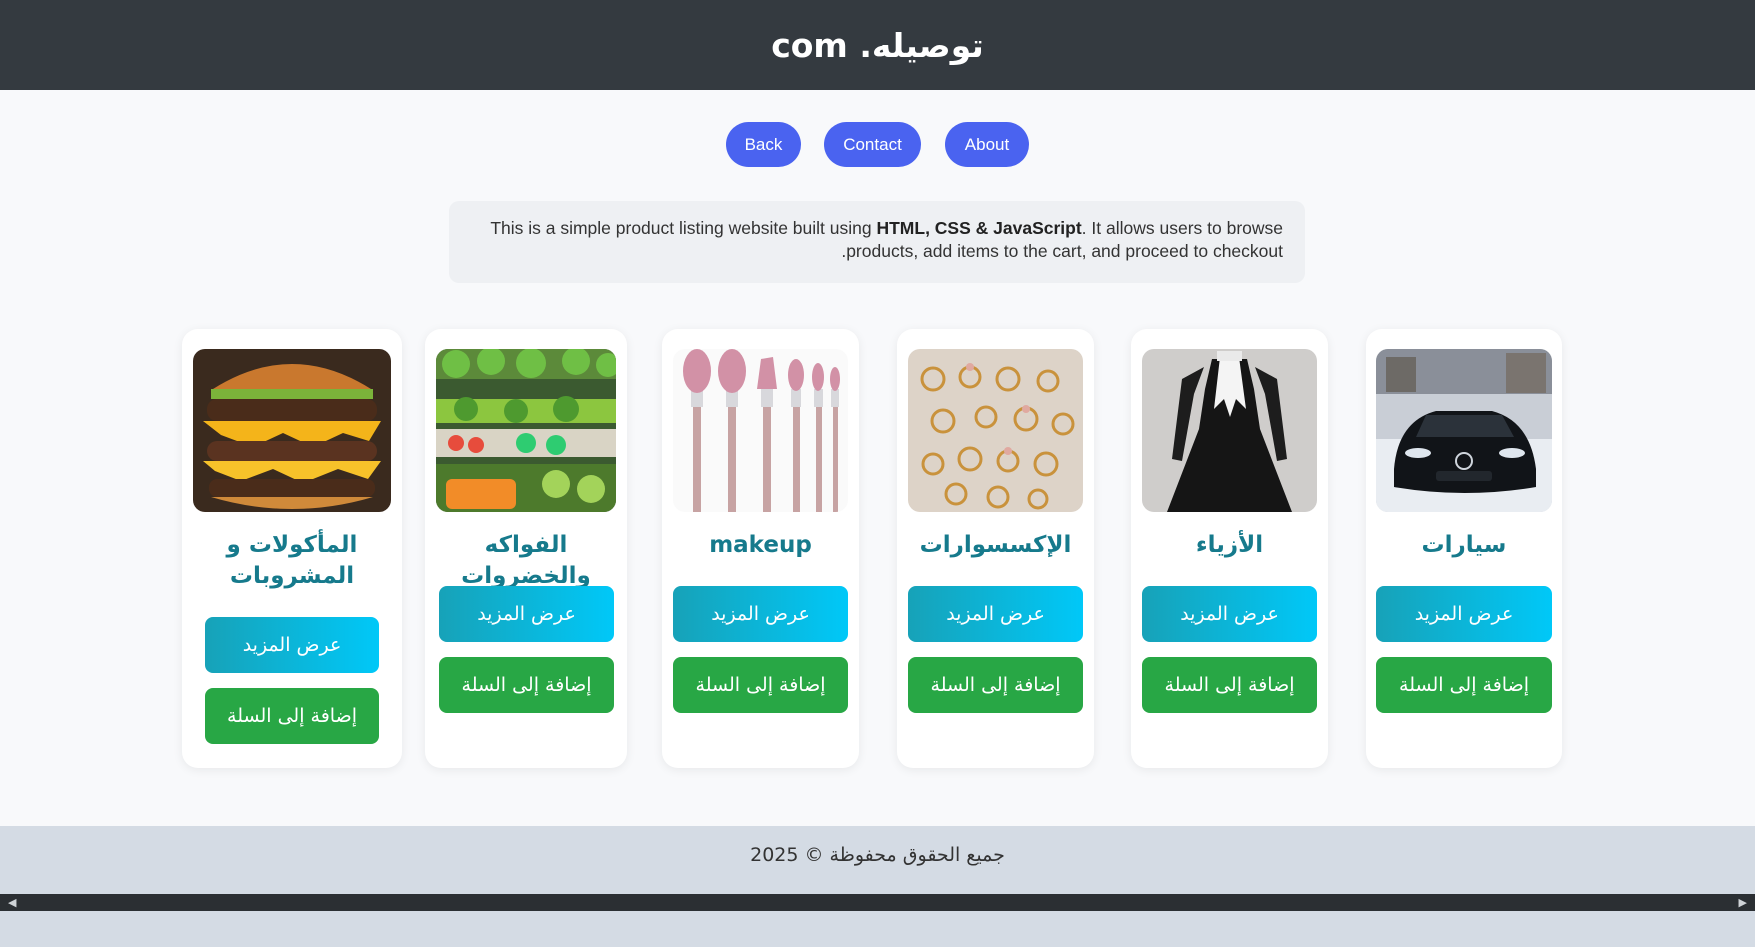  What do you see at coordinates (979, 228) in the screenshot?
I see `intro-bold: HTML, CSS & JavaScript` at bounding box center [979, 228].